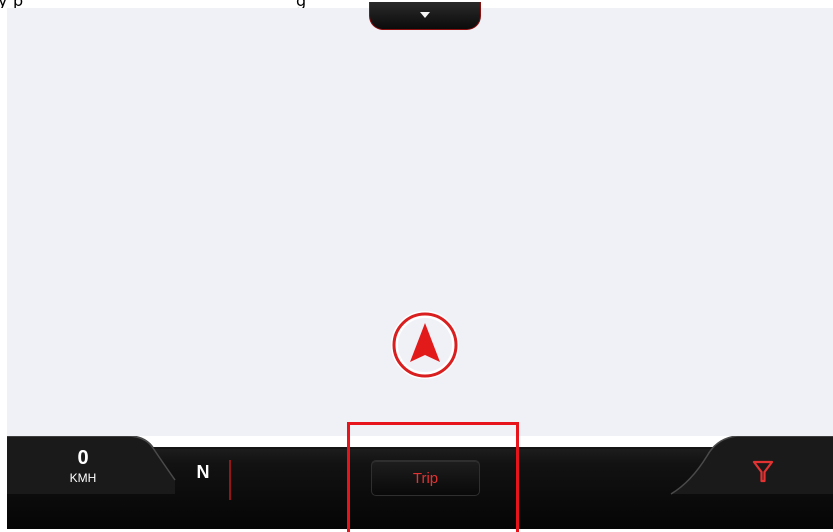  Describe the element at coordinates (433, 477) in the screenshot. I see `highlight-box` at that location.